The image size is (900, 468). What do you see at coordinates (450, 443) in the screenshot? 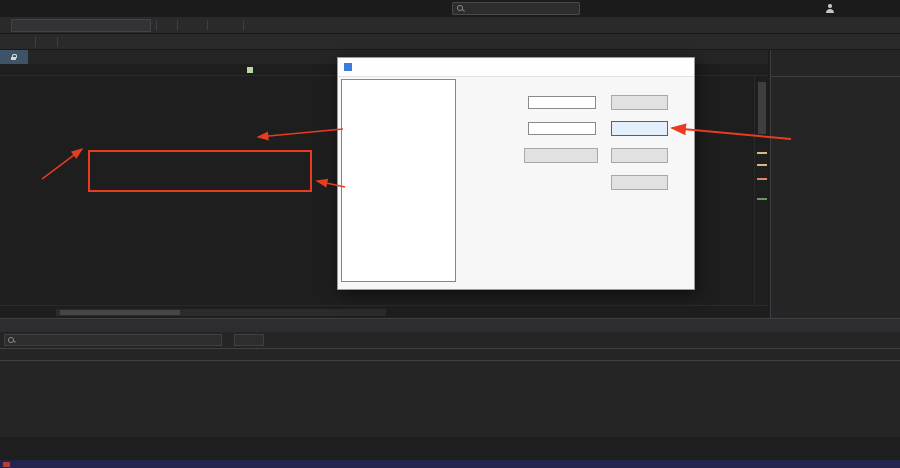
I see `autos-tab-strip` at bounding box center [450, 443].